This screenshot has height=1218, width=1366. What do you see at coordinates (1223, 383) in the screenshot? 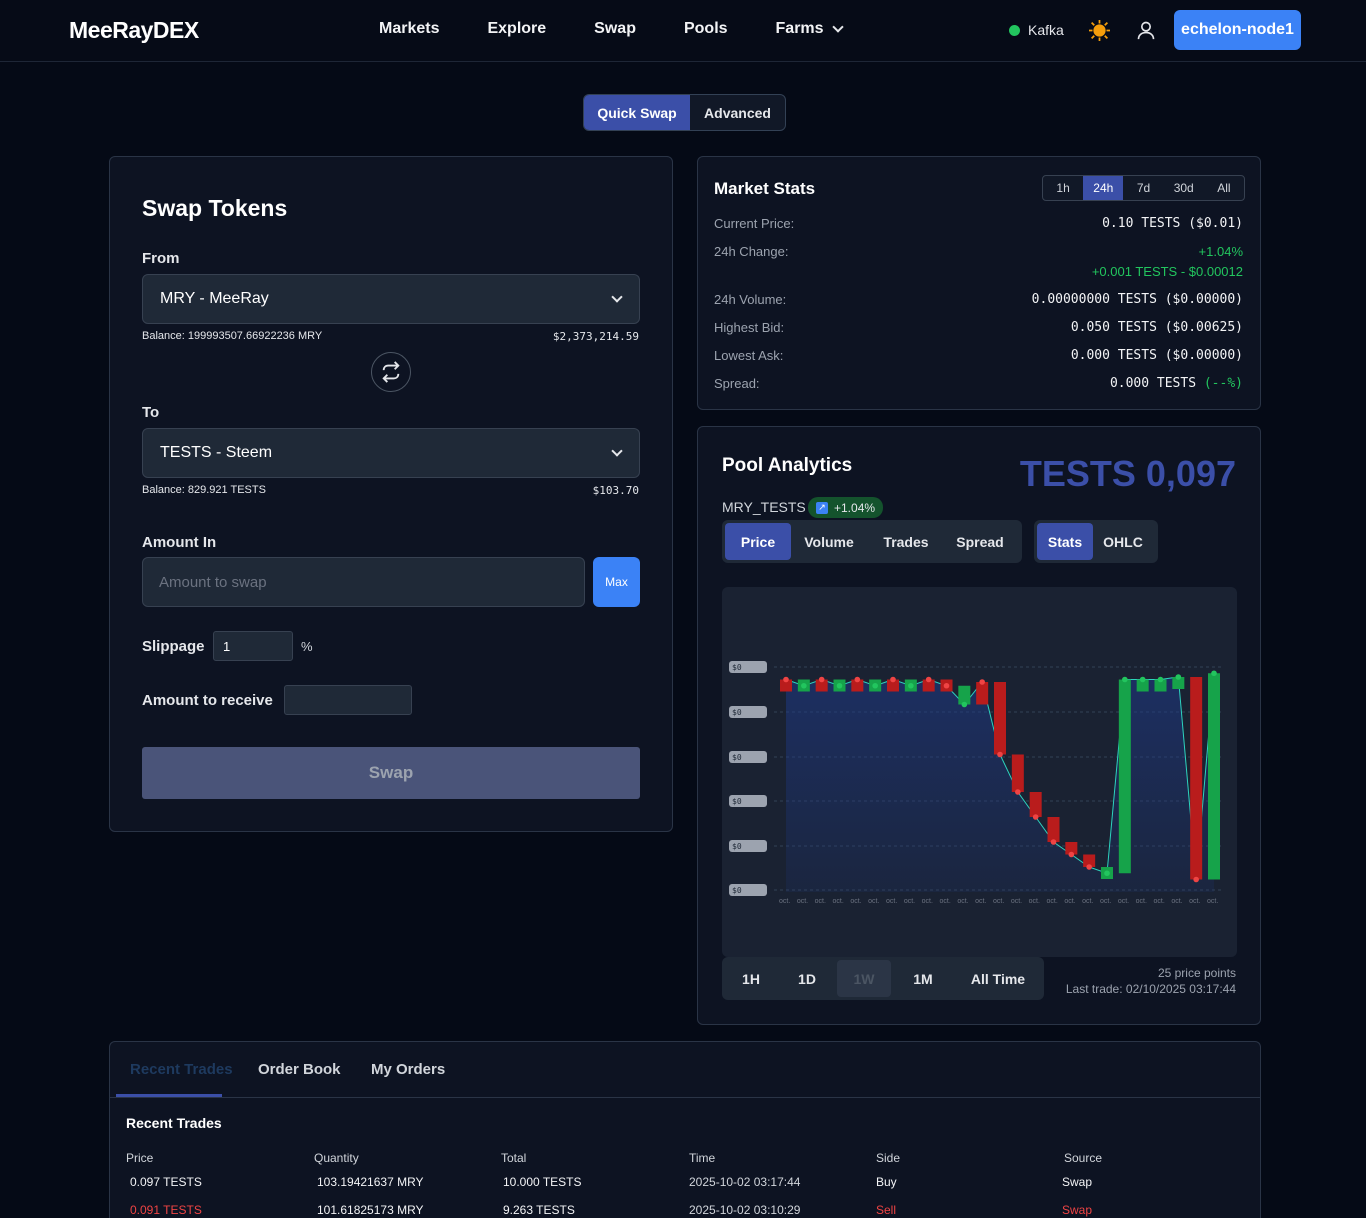
I see `spread-pct: (--%)` at bounding box center [1223, 383].